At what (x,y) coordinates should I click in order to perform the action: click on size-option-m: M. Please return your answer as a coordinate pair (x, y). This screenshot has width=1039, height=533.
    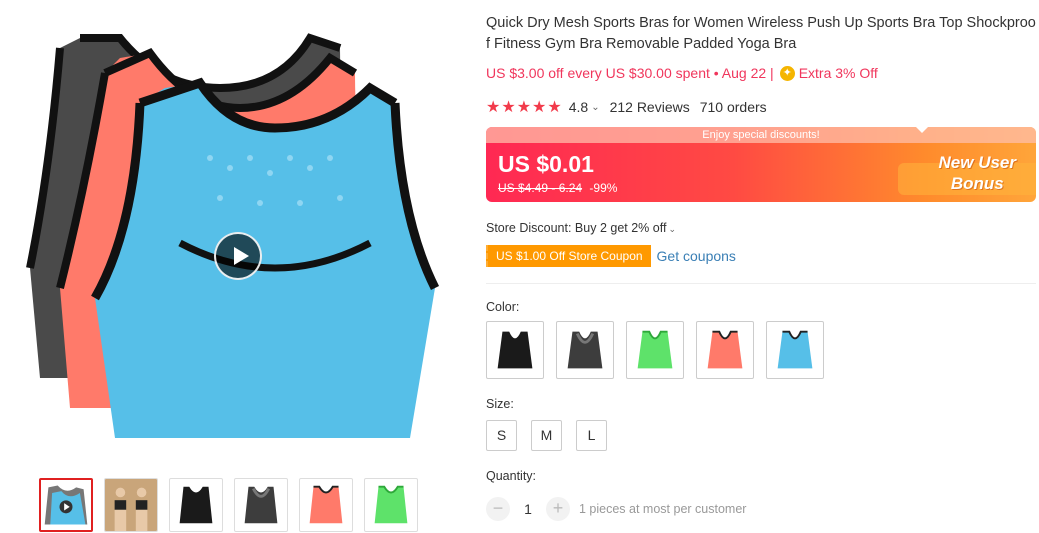
    Looking at the image, I should click on (546, 435).